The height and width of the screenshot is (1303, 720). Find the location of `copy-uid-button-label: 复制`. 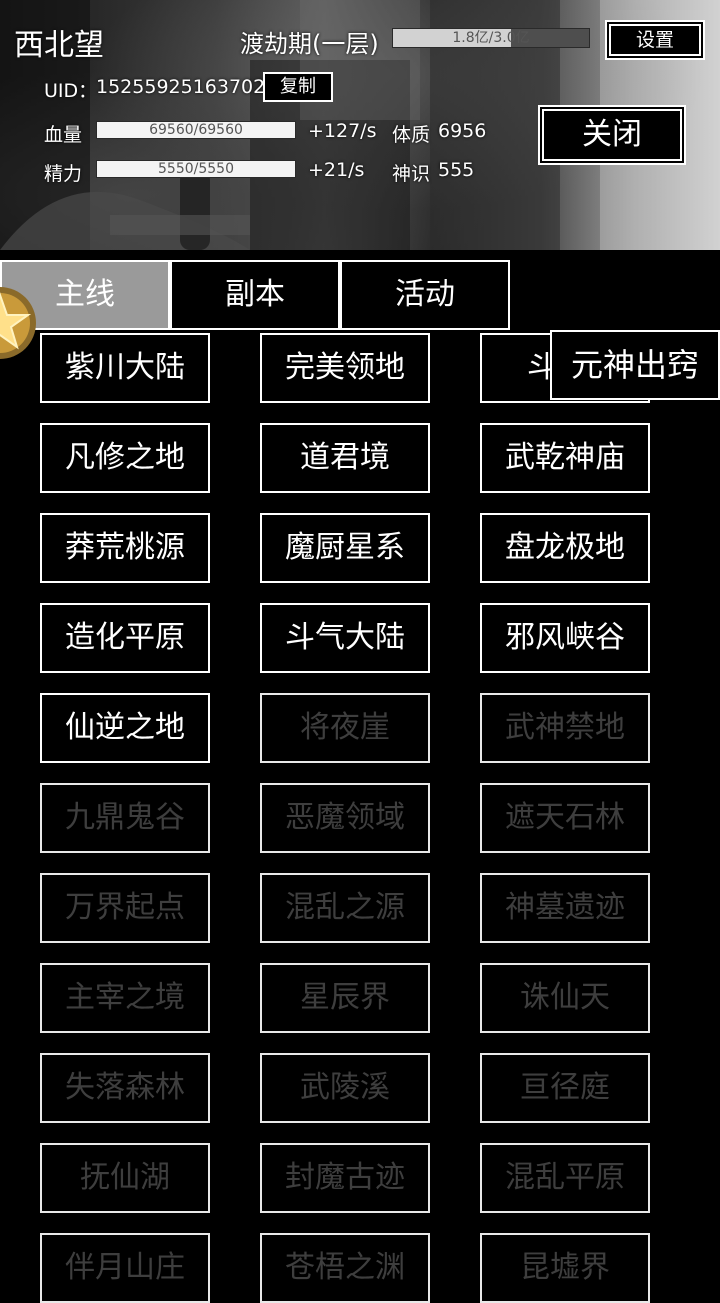

copy-uid-button-label: 复制 is located at coordinates (298, 86).